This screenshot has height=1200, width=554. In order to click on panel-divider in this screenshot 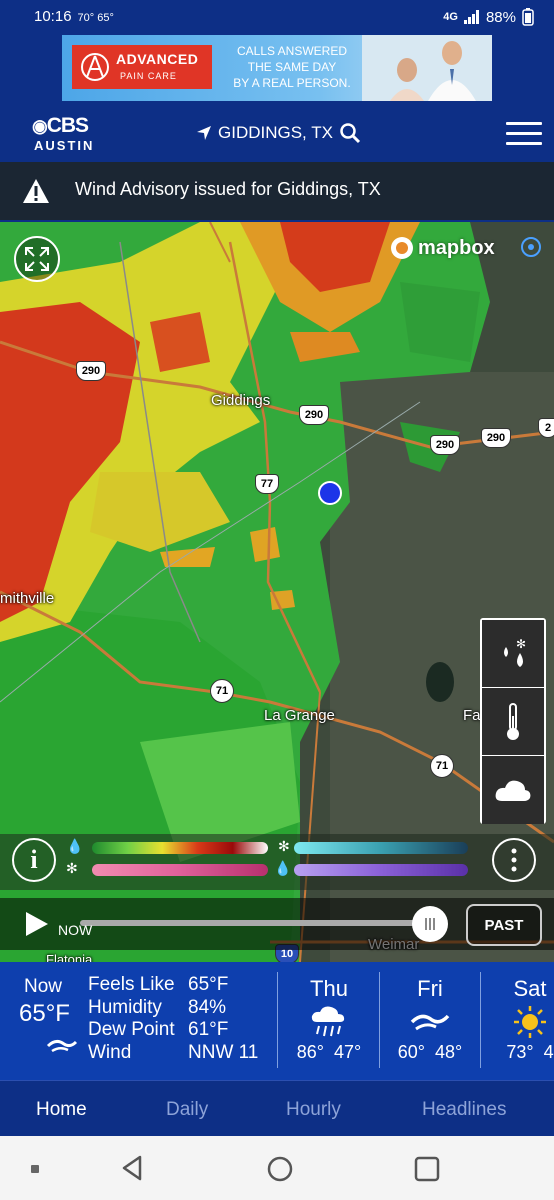, I will do `click(277, 1020)`.